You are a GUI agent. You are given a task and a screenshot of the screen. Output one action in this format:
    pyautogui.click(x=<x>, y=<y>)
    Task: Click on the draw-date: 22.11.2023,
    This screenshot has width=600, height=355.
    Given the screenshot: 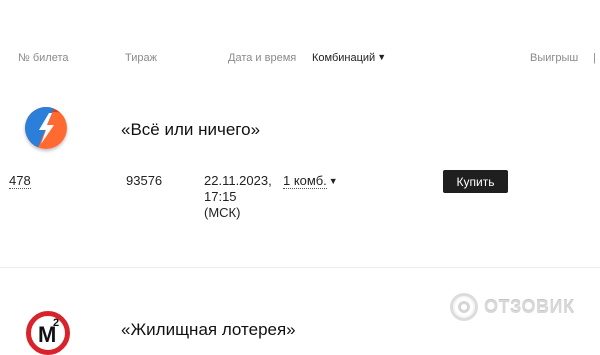 What is the action you would take?
    pyautogui.click(x=238, y=180)
    